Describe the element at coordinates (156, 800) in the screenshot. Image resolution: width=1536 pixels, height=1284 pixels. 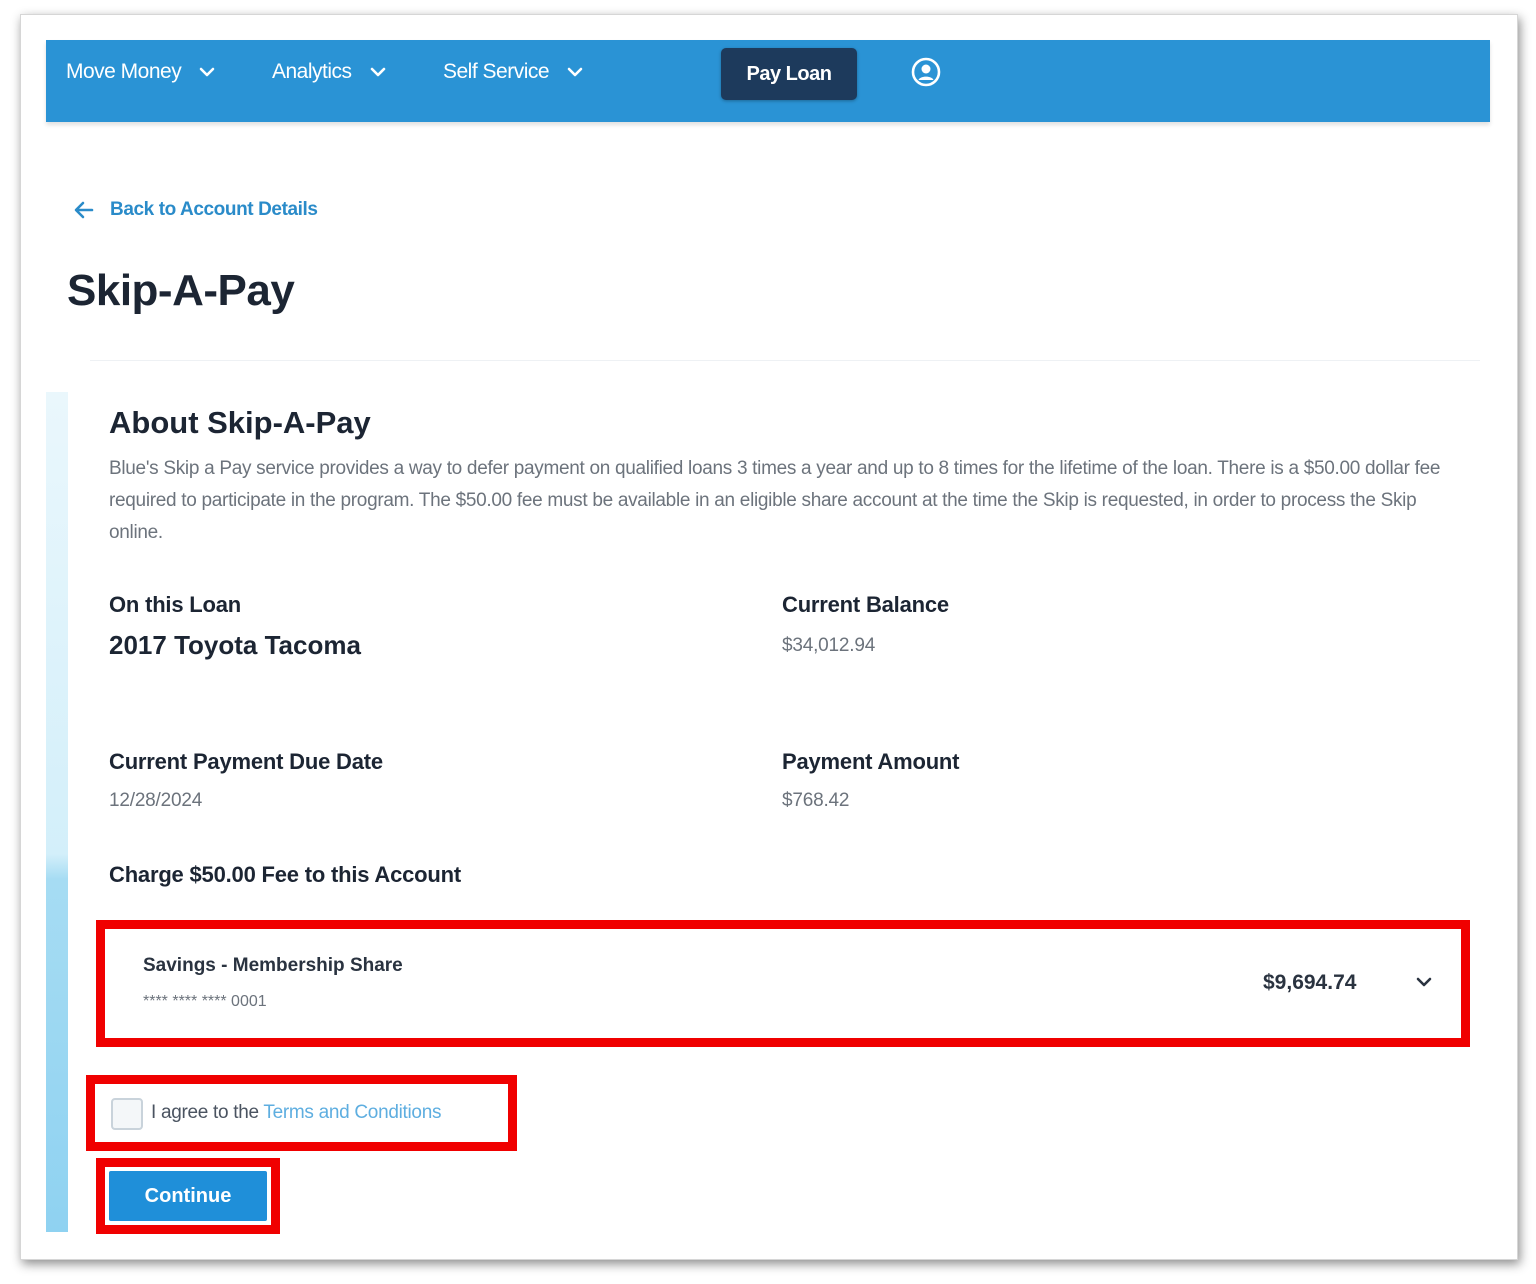
I see `due-date-value: 12/28/2024` at that location.